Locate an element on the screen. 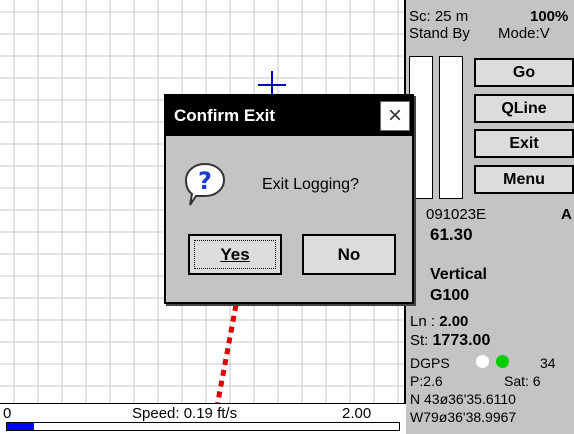 The height and width of the screenshot is (434, 574). dgps-white-dot is located at coordinates (482, 361).